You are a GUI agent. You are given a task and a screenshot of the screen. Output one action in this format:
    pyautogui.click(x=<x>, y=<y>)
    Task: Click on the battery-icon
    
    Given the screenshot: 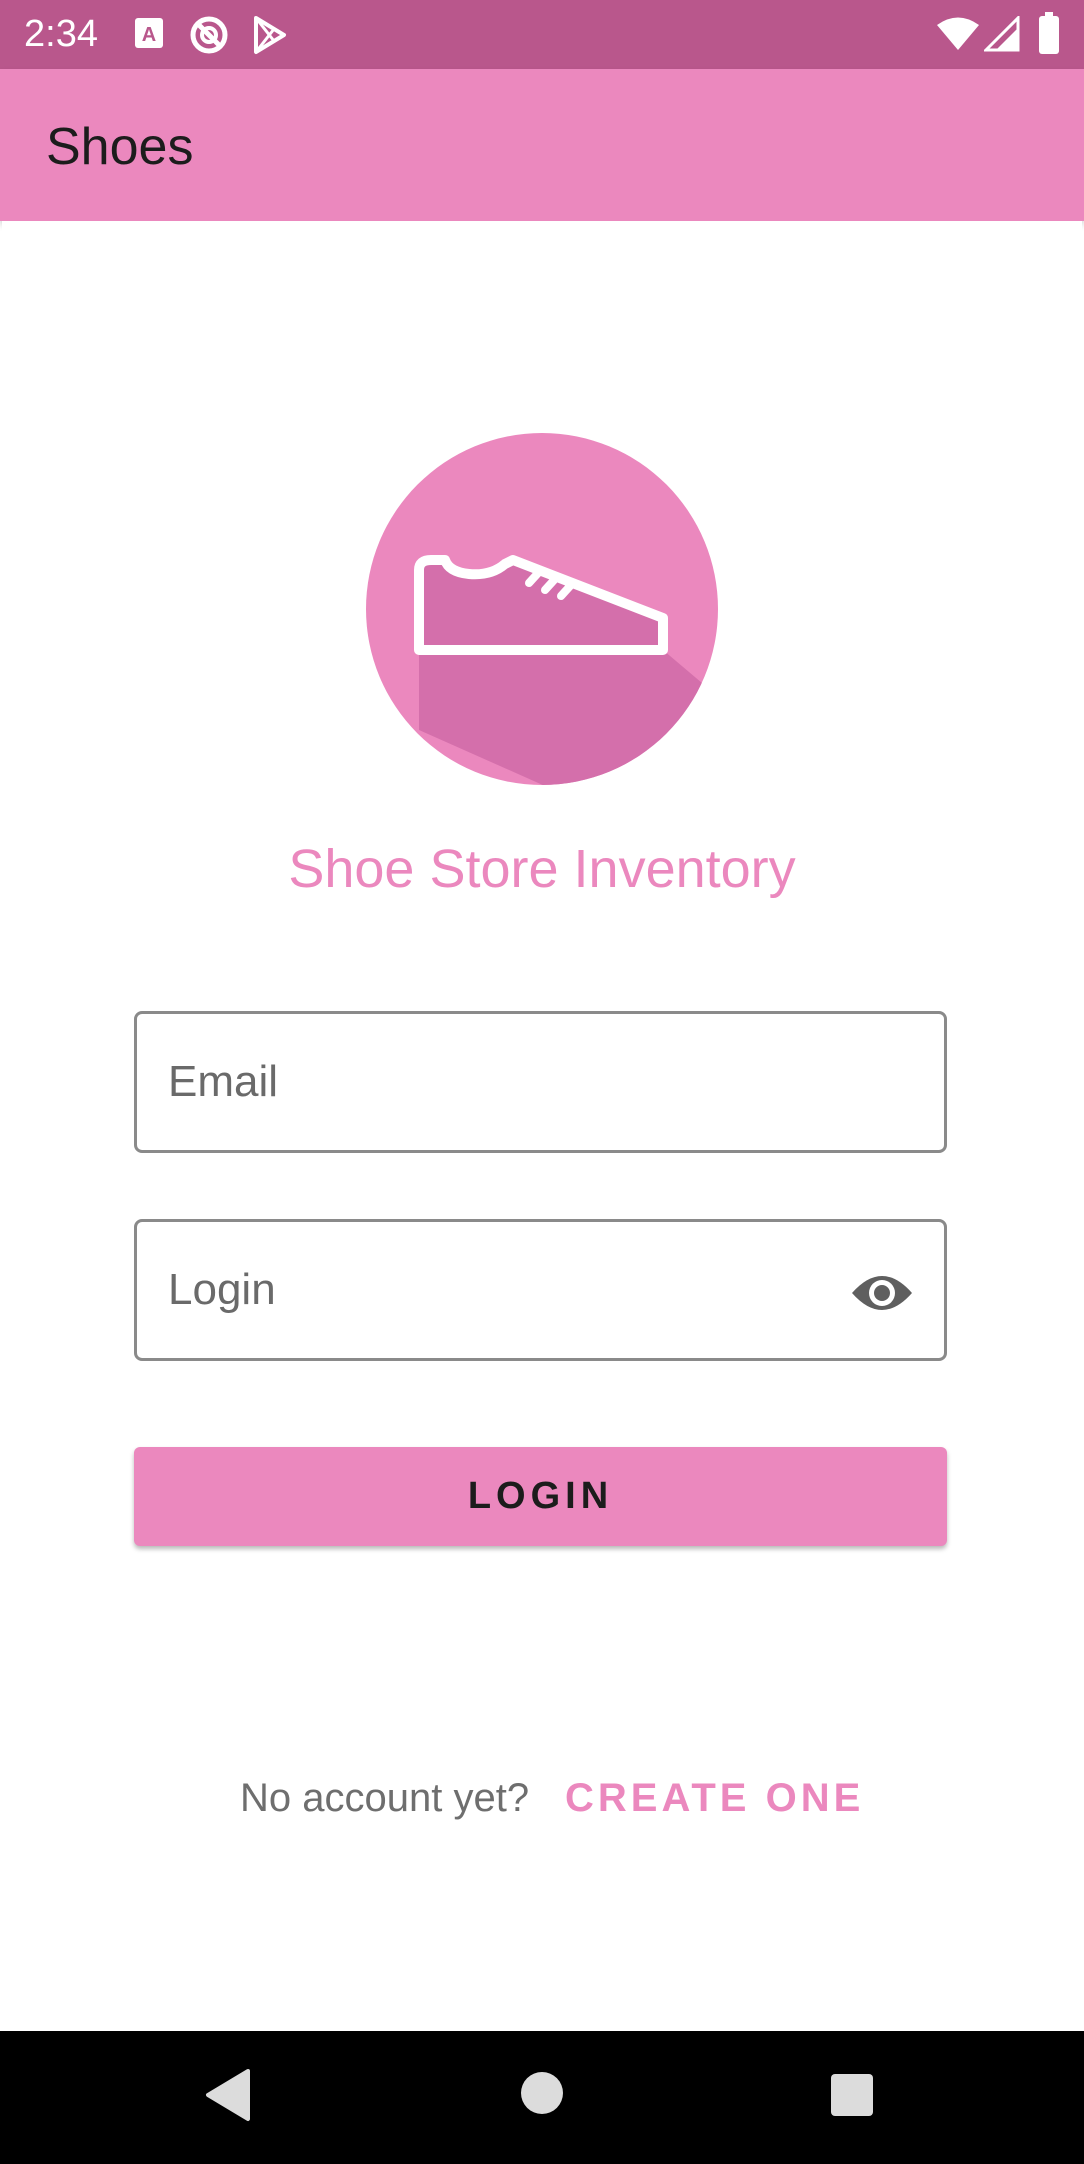 What is the action you would take?
    pyautogui.click(x=1049, y=35)
    